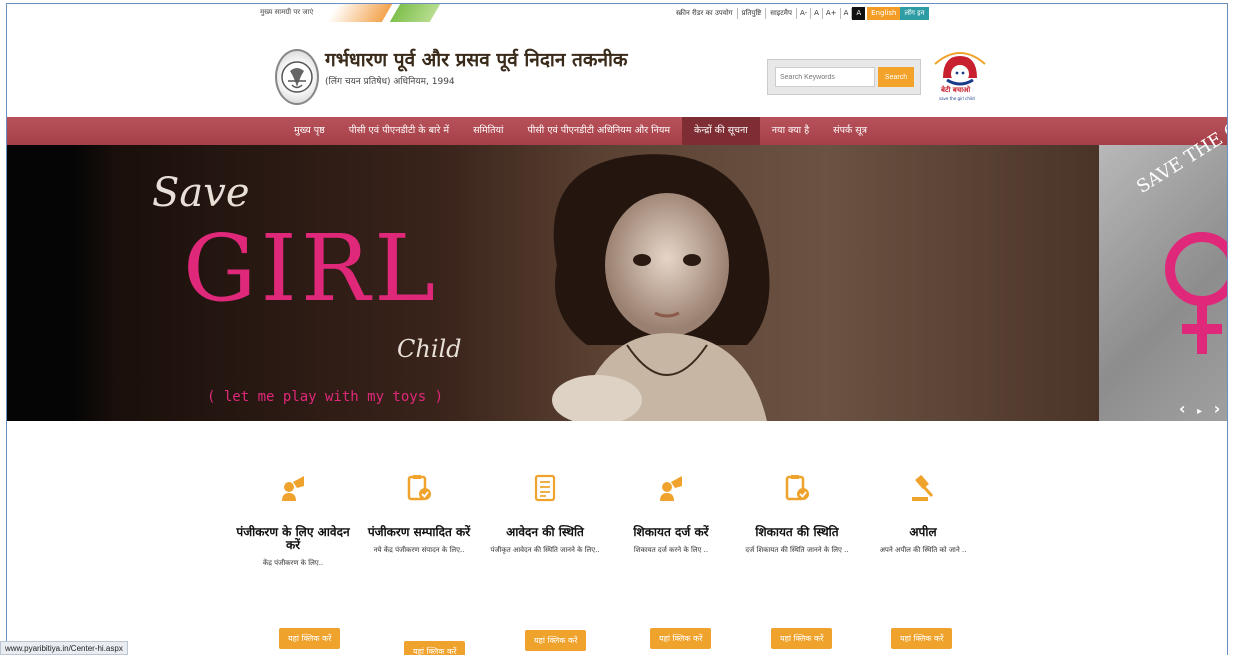 The height and width of the screenshot is (655, 1234). I want to click on slider-prev-icon: ‹, so click(1182, 408).